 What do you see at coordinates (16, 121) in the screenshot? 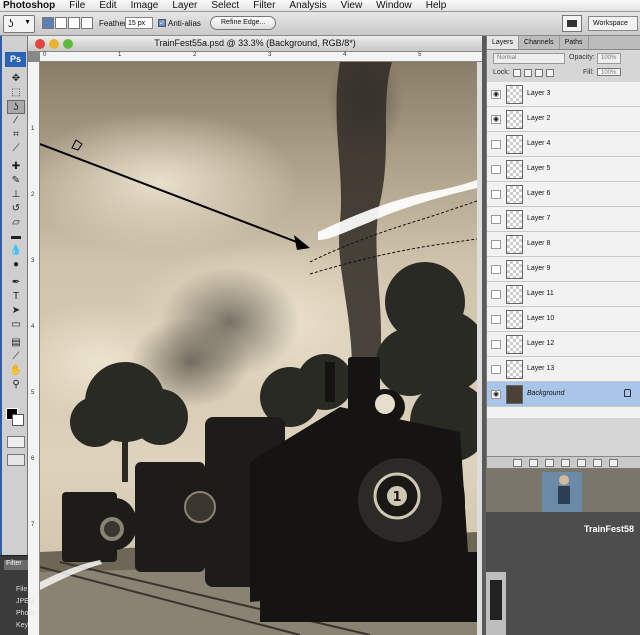
I see `magic-wand-tool-icon: ⁄` at bounding box center [16, 121].